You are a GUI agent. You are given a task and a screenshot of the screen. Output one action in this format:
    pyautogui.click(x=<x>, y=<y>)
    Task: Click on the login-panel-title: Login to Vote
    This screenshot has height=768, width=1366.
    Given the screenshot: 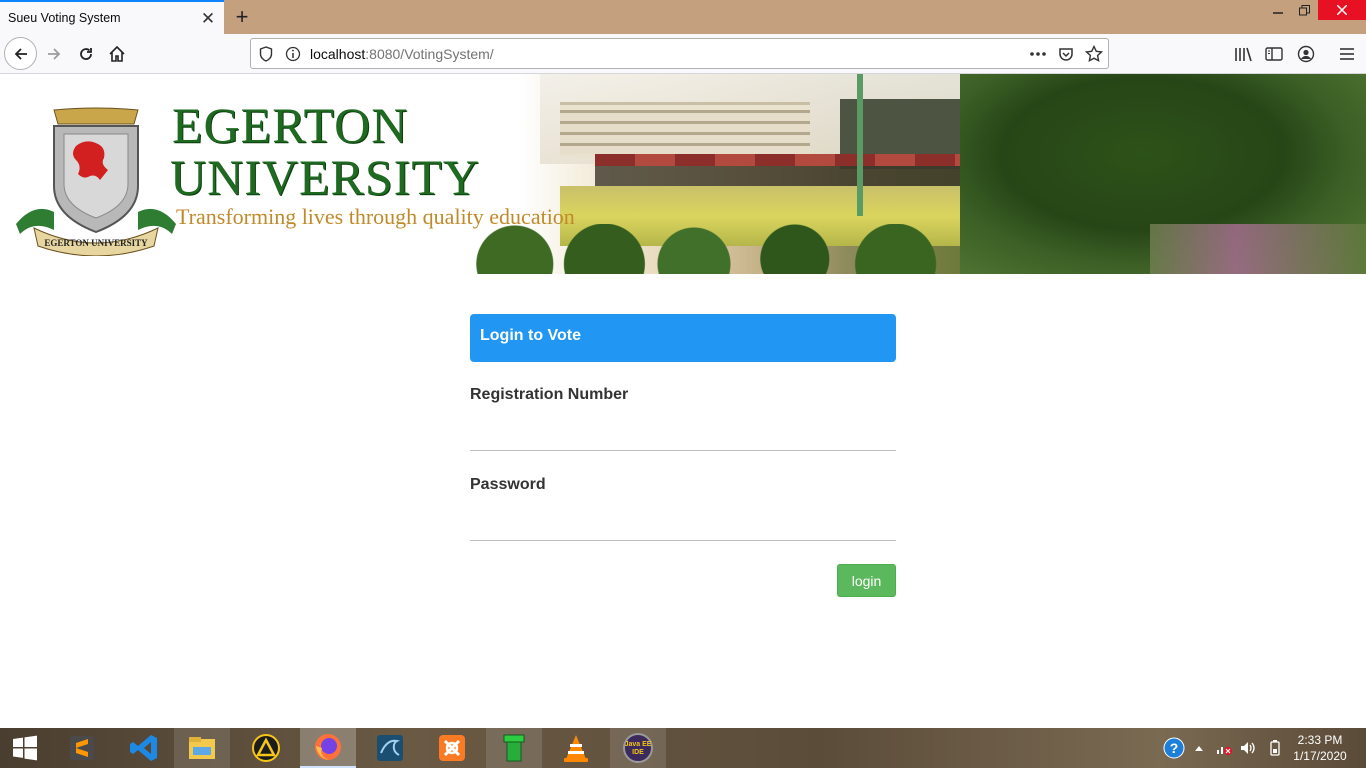 What is the action you would take?
    pyautogui.click(x=683, y=338)
    